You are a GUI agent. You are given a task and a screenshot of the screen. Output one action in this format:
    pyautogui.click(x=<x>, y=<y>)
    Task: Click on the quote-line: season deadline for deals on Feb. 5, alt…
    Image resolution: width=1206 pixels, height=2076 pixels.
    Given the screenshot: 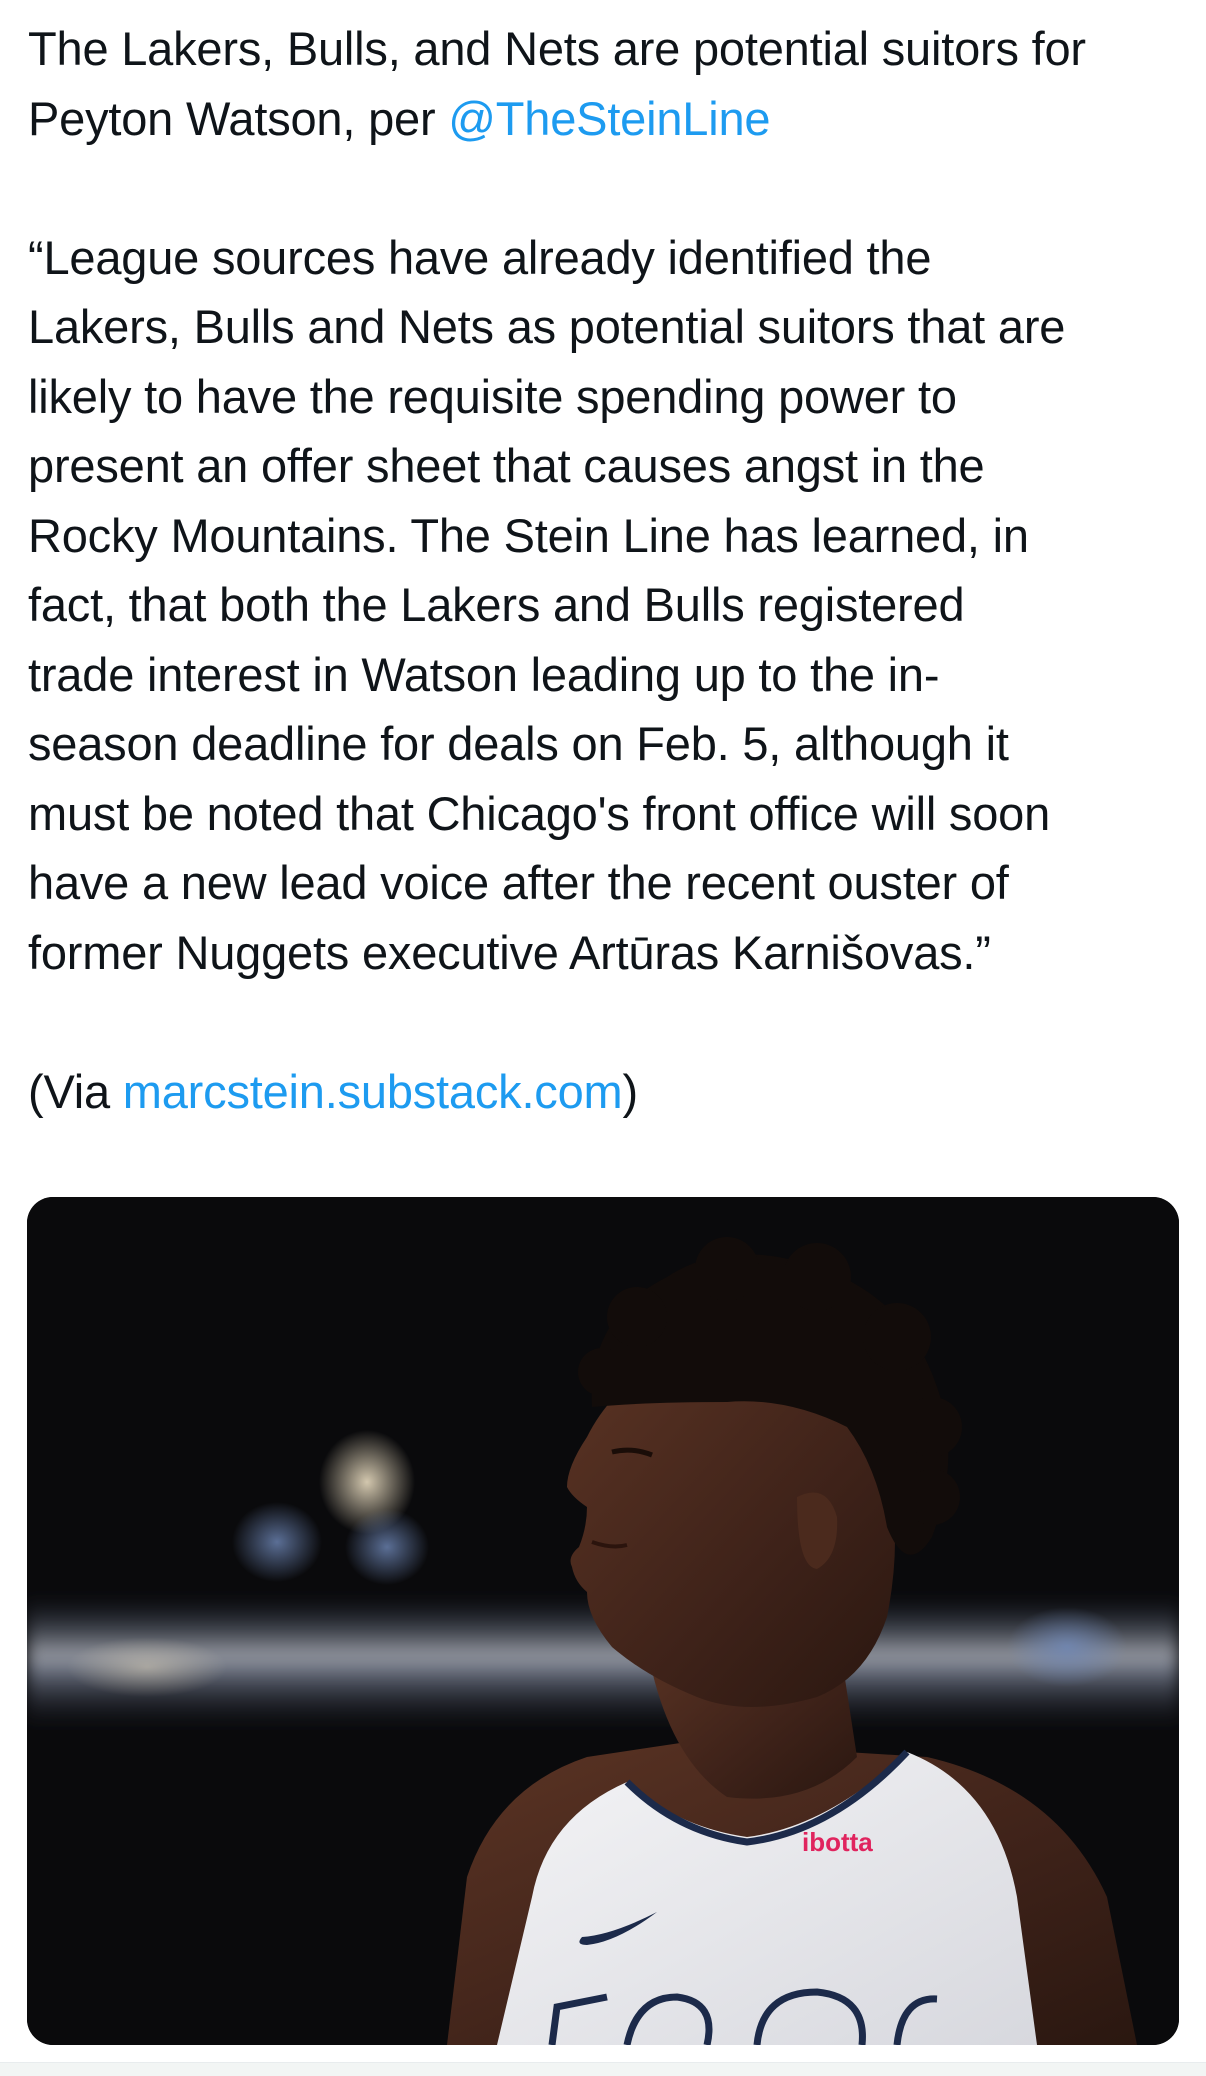 What is the action you would take?
    pyautogui.click(x=518, y=743)
    